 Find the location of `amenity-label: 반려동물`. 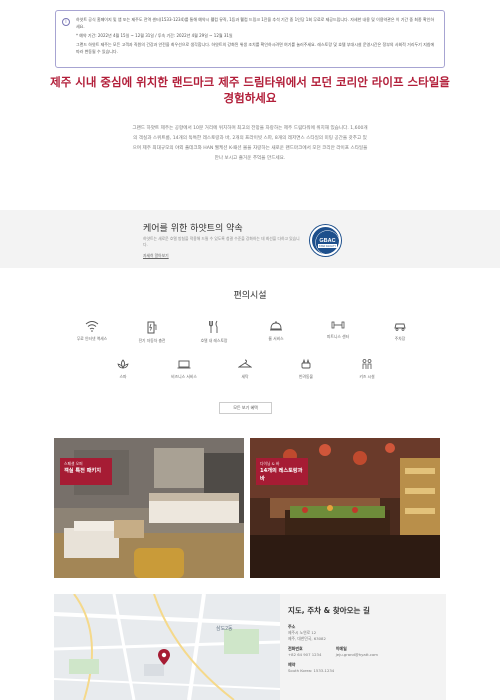

amenity-label: 반려동물 is located at coordinates (306, 376).